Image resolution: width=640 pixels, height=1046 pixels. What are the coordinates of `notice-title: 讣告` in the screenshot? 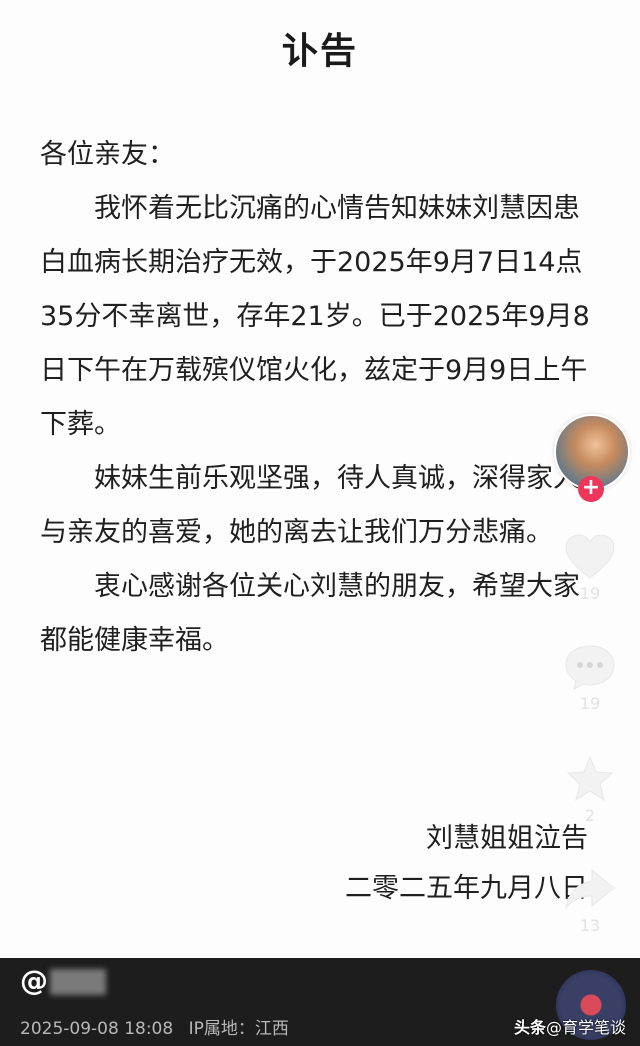 It's located at (319, 51).